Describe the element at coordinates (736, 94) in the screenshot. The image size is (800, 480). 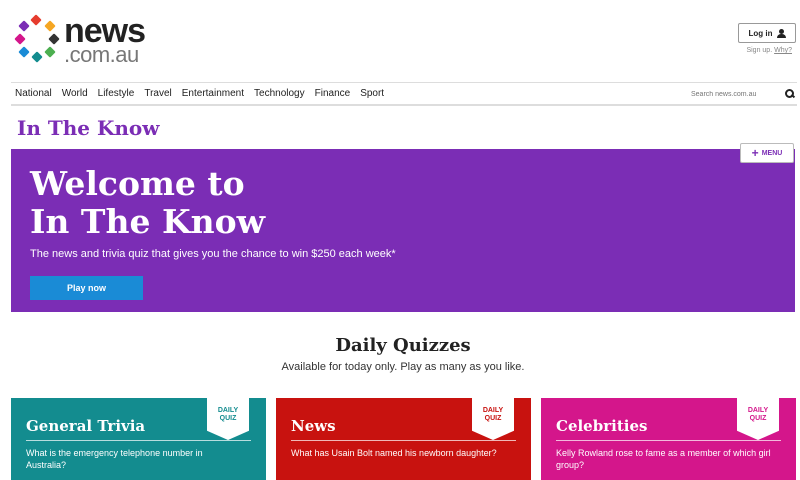
I see `search-input` at that location.